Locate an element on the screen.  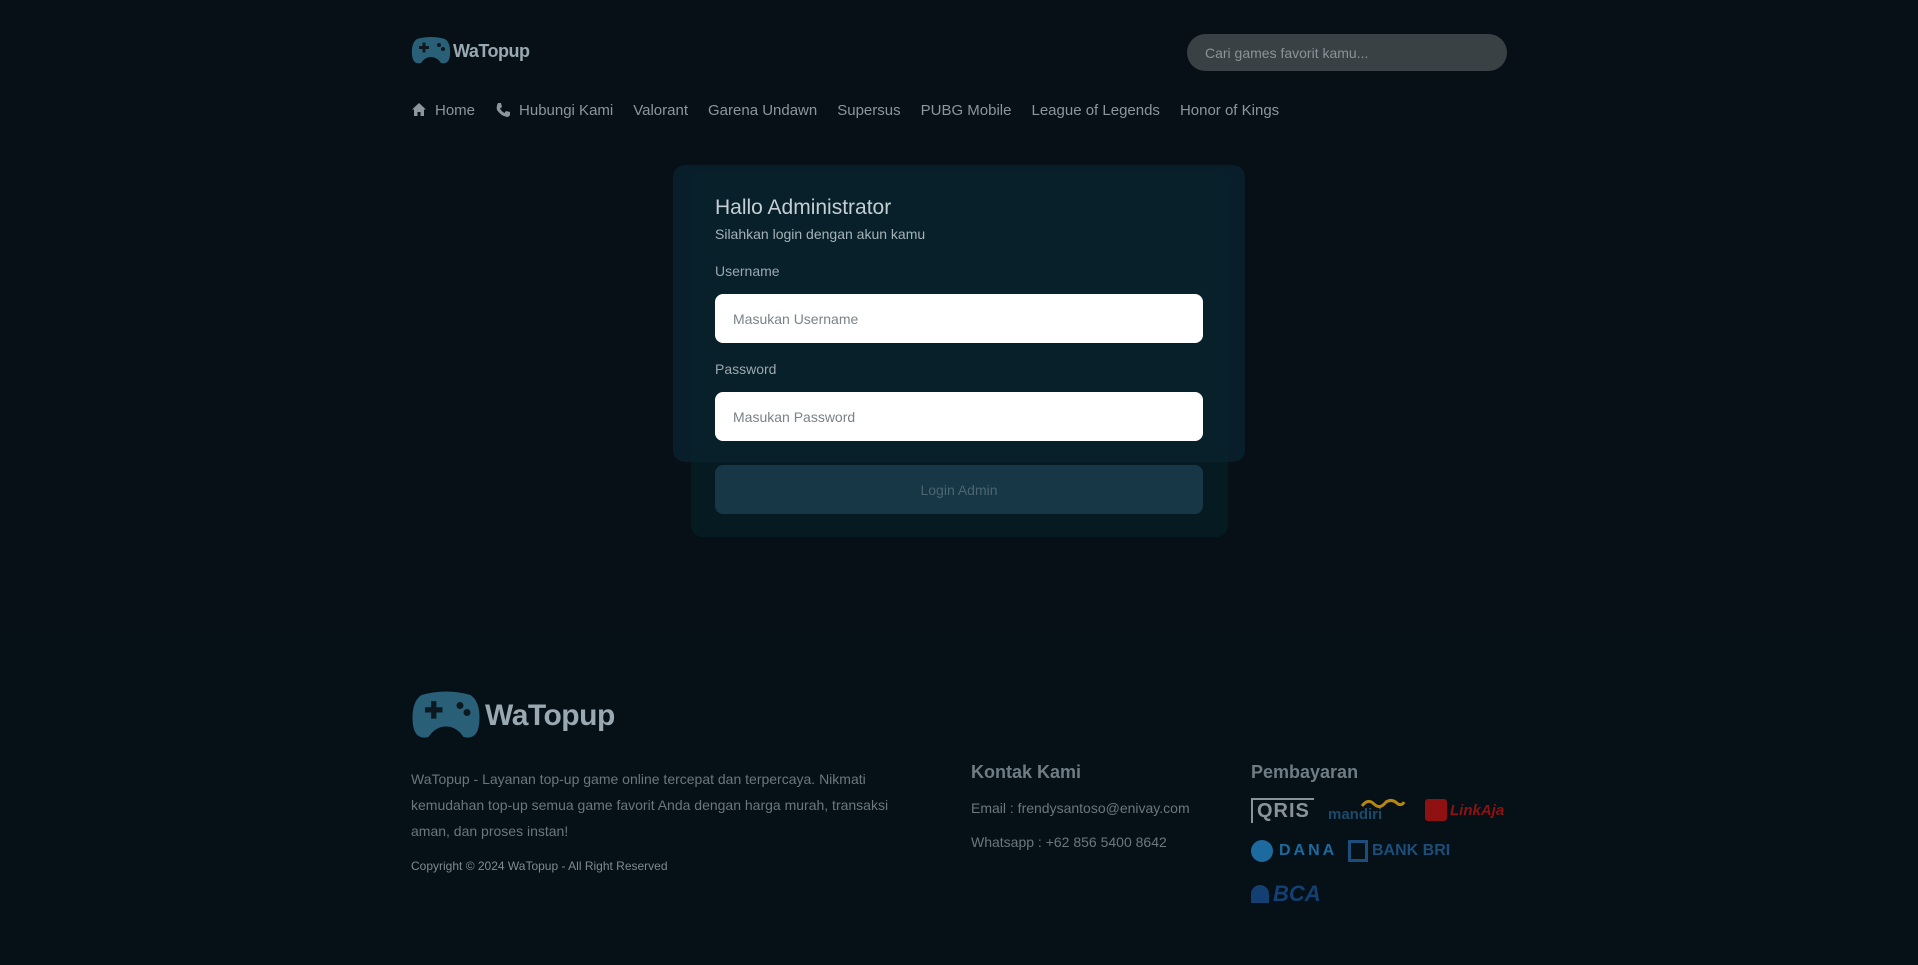
nav-item-garena-undawn: Garena Undawn is located at coordinates (762, 110).